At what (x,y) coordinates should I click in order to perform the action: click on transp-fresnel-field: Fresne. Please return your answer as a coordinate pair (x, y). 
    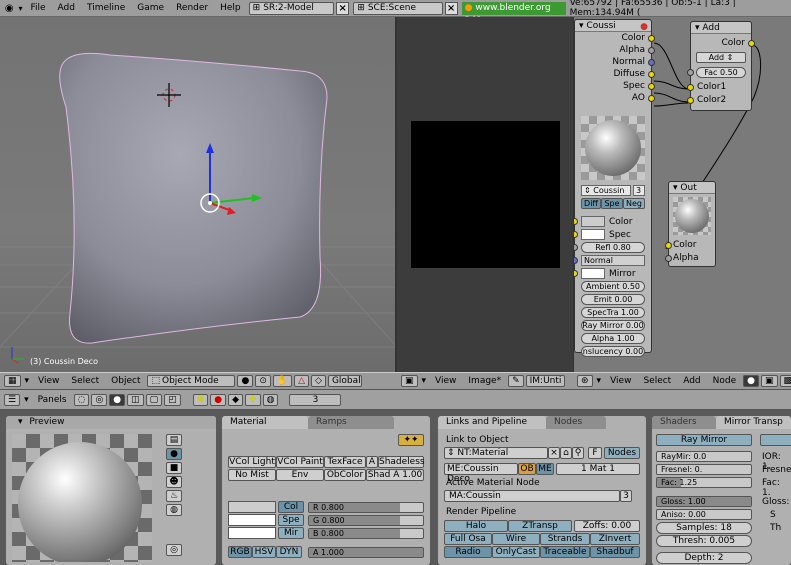
    Looking at the image, I should click on (776, 470).